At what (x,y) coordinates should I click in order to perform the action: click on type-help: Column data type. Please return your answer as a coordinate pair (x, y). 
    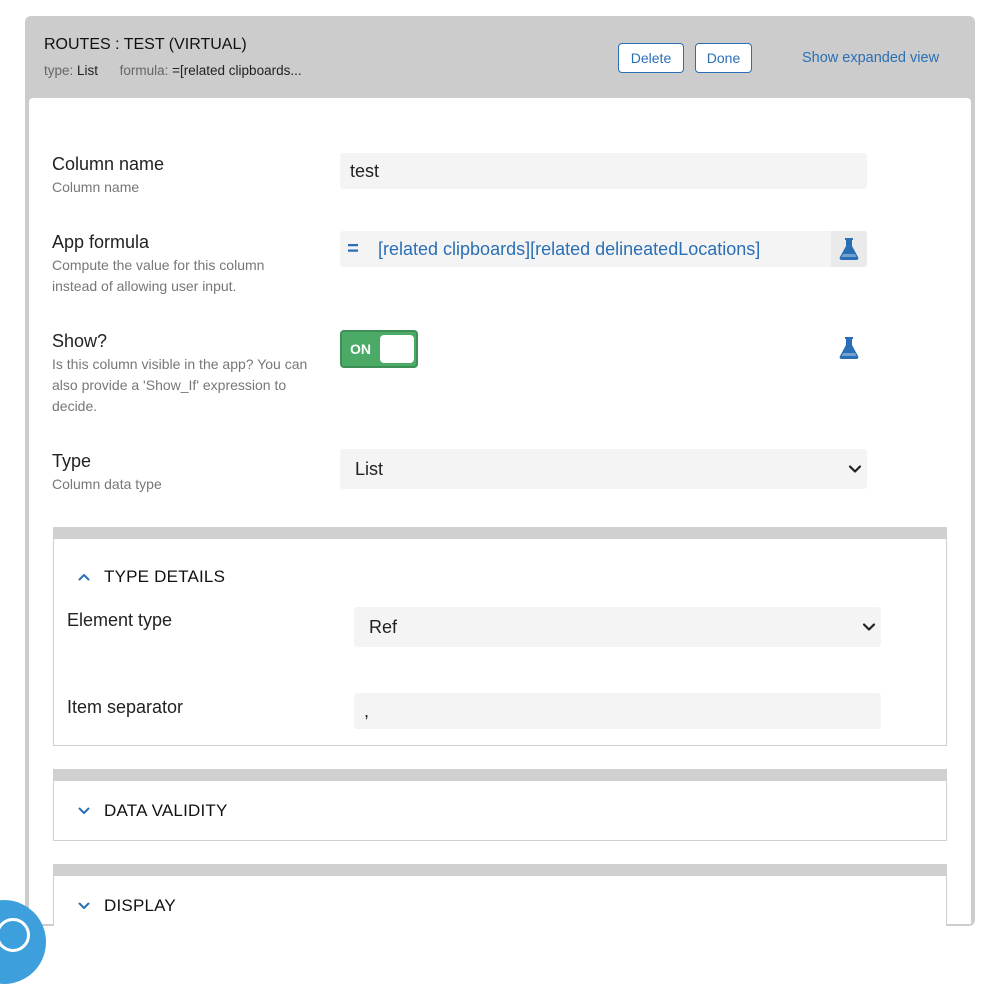
    Looking at the image, I should click on (107, 484).